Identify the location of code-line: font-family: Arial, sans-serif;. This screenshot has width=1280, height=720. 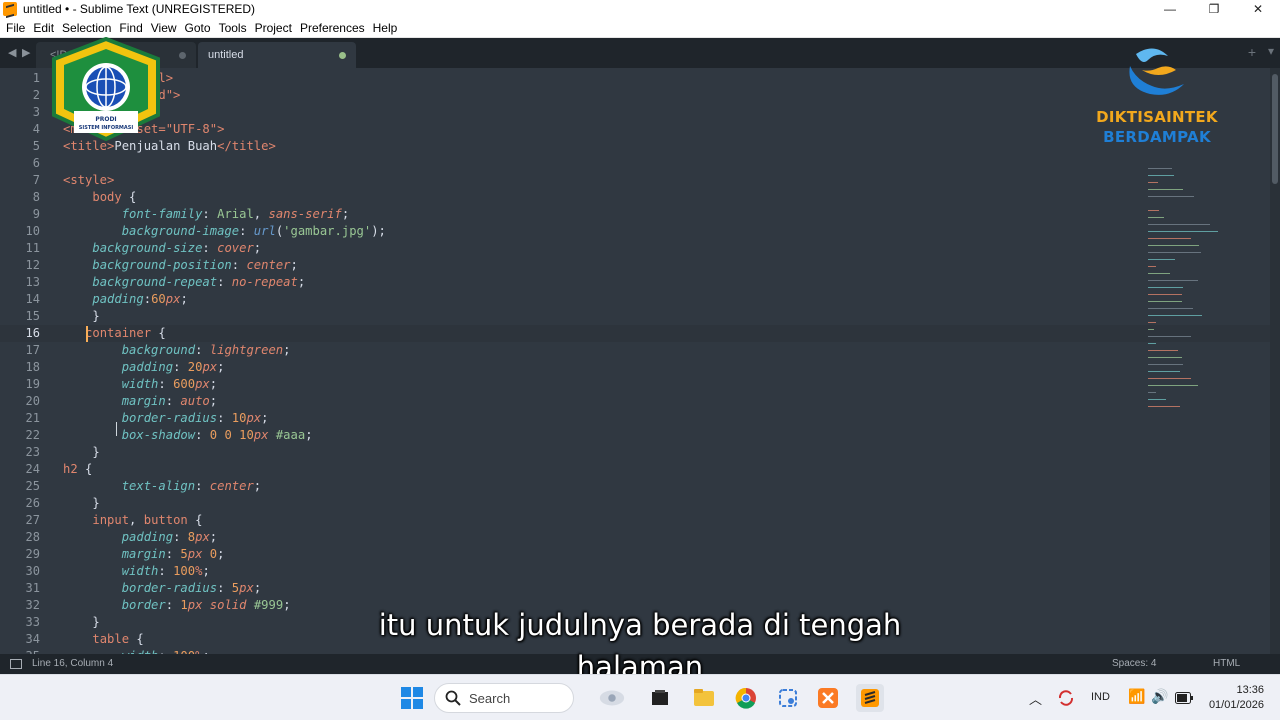
(206, 214).